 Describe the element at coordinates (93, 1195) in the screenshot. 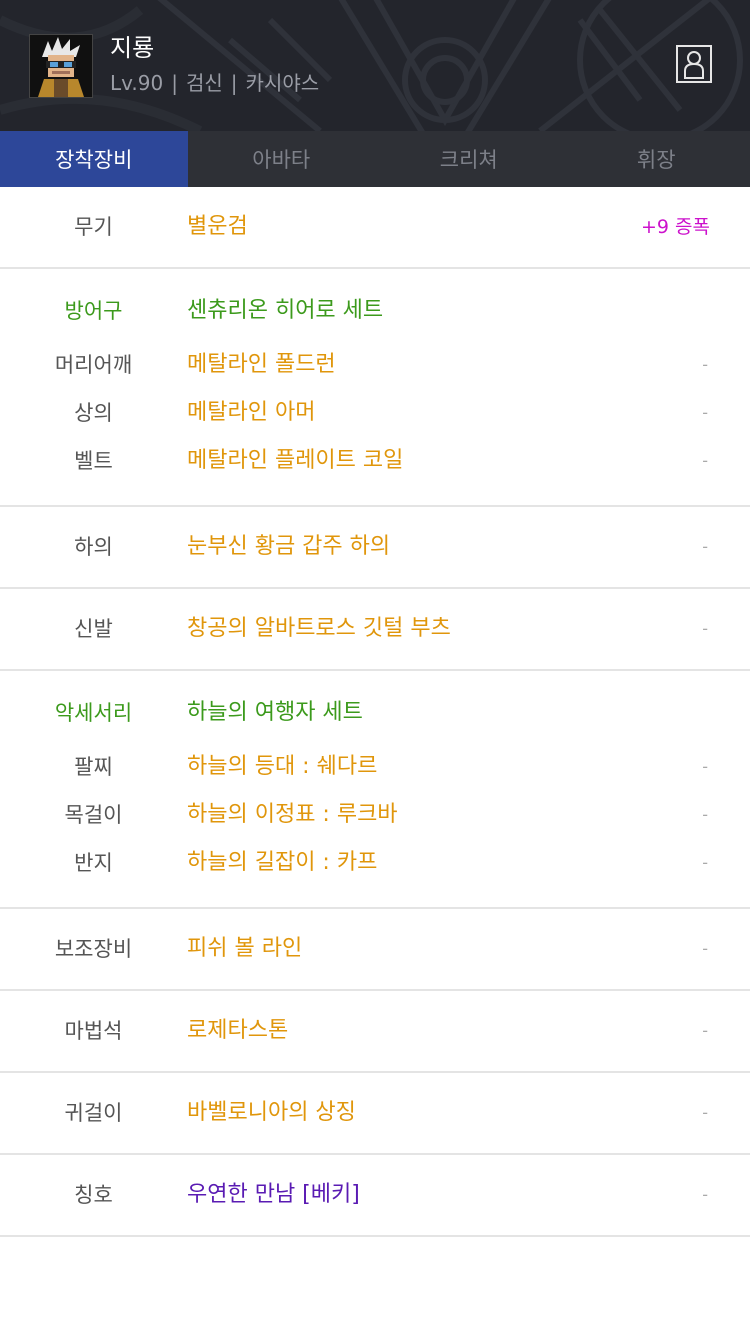

I see `slot-label: 칭호` at that location.